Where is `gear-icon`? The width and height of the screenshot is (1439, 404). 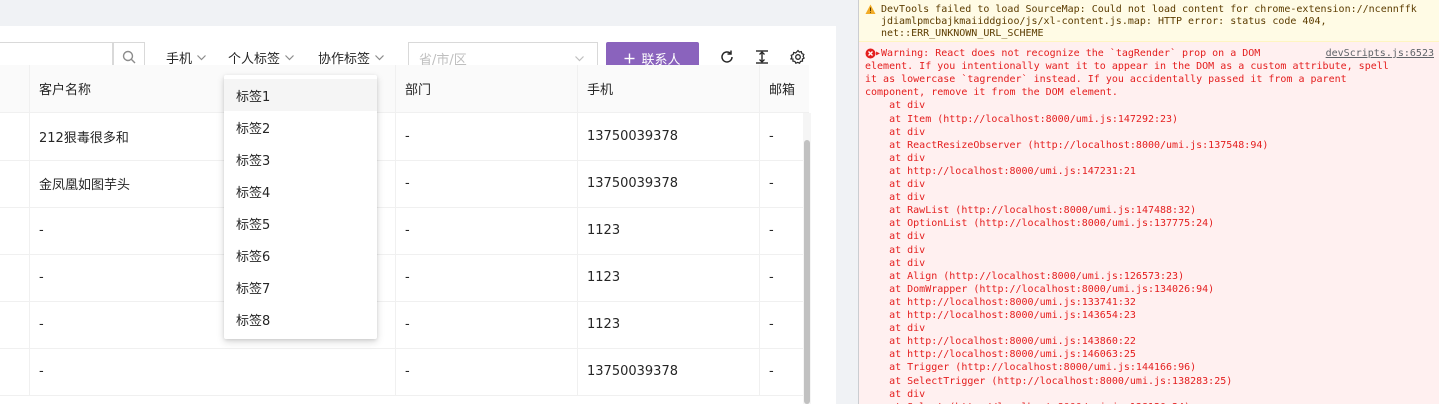
gear-icon is located at coordinates (797, 56).